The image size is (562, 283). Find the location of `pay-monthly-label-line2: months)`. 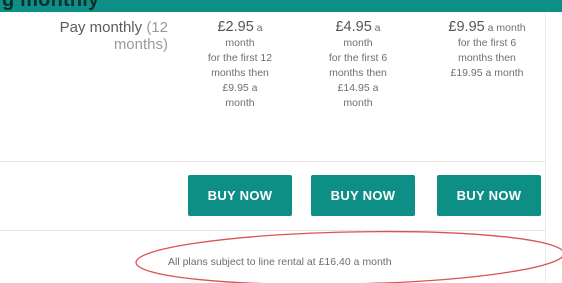

pay-monthly-label-line2: months) is located at coordinates (140, 44).